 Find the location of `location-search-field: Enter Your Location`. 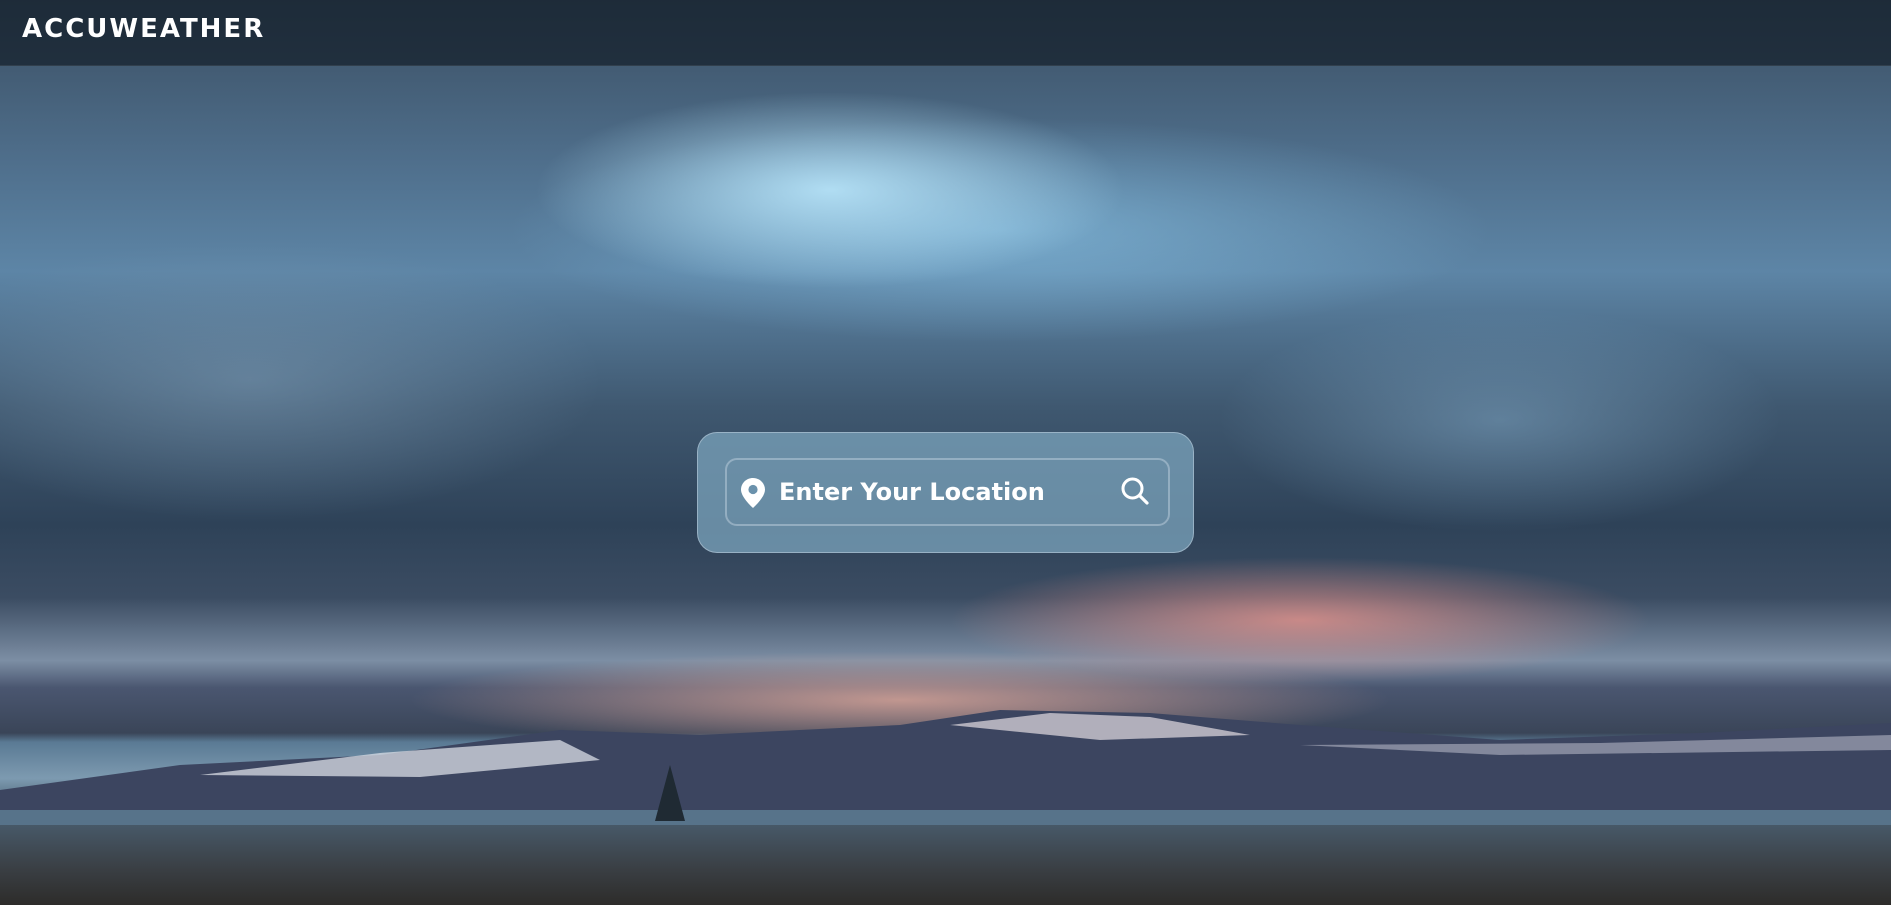

location-search-field: Enter Your Location is located at coordinates (947, 492).